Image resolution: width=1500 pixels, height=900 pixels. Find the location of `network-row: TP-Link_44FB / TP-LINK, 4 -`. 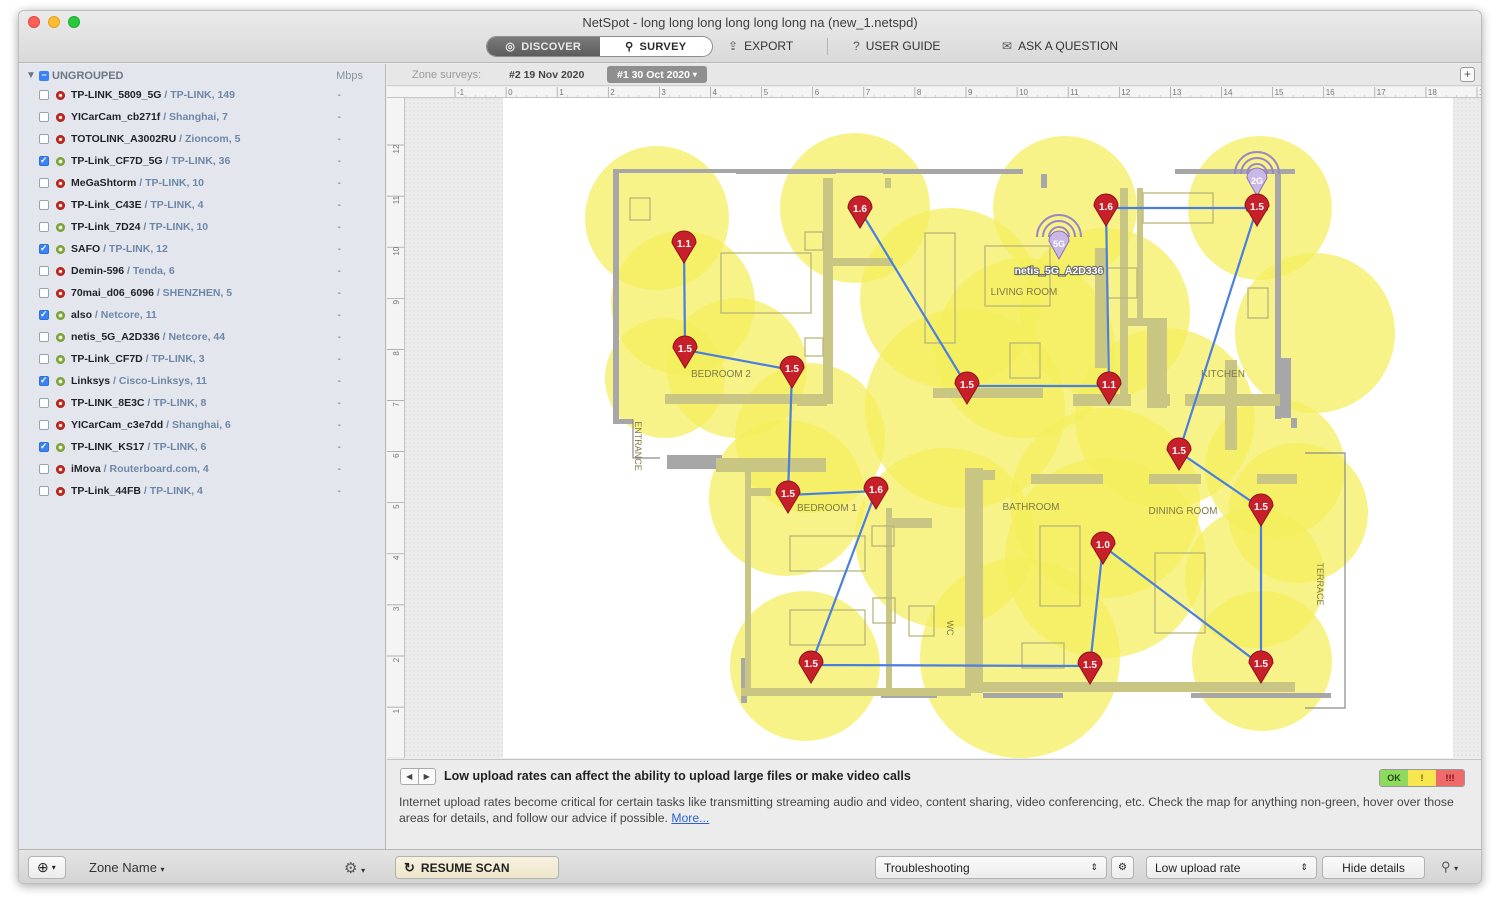

network-row: TP-Link_44FB / TP-LINK, 4 - is located at coordinates (202, 492).